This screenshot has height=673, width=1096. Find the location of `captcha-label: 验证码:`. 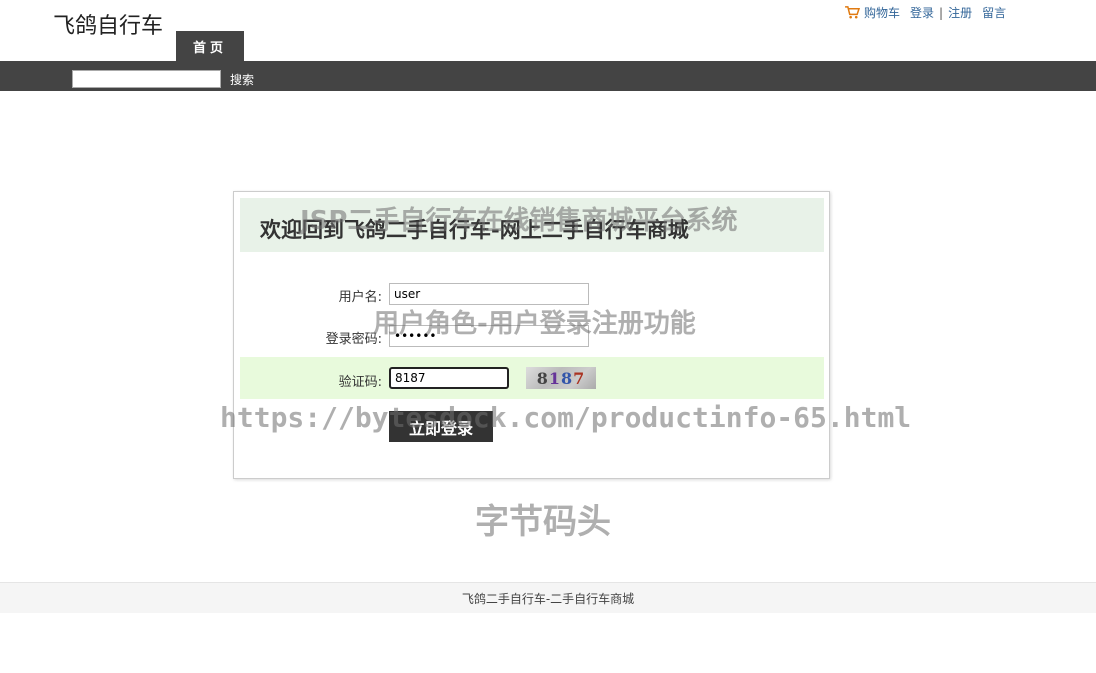

captcha-label: 验证码: is located at coordinates (360, 382).